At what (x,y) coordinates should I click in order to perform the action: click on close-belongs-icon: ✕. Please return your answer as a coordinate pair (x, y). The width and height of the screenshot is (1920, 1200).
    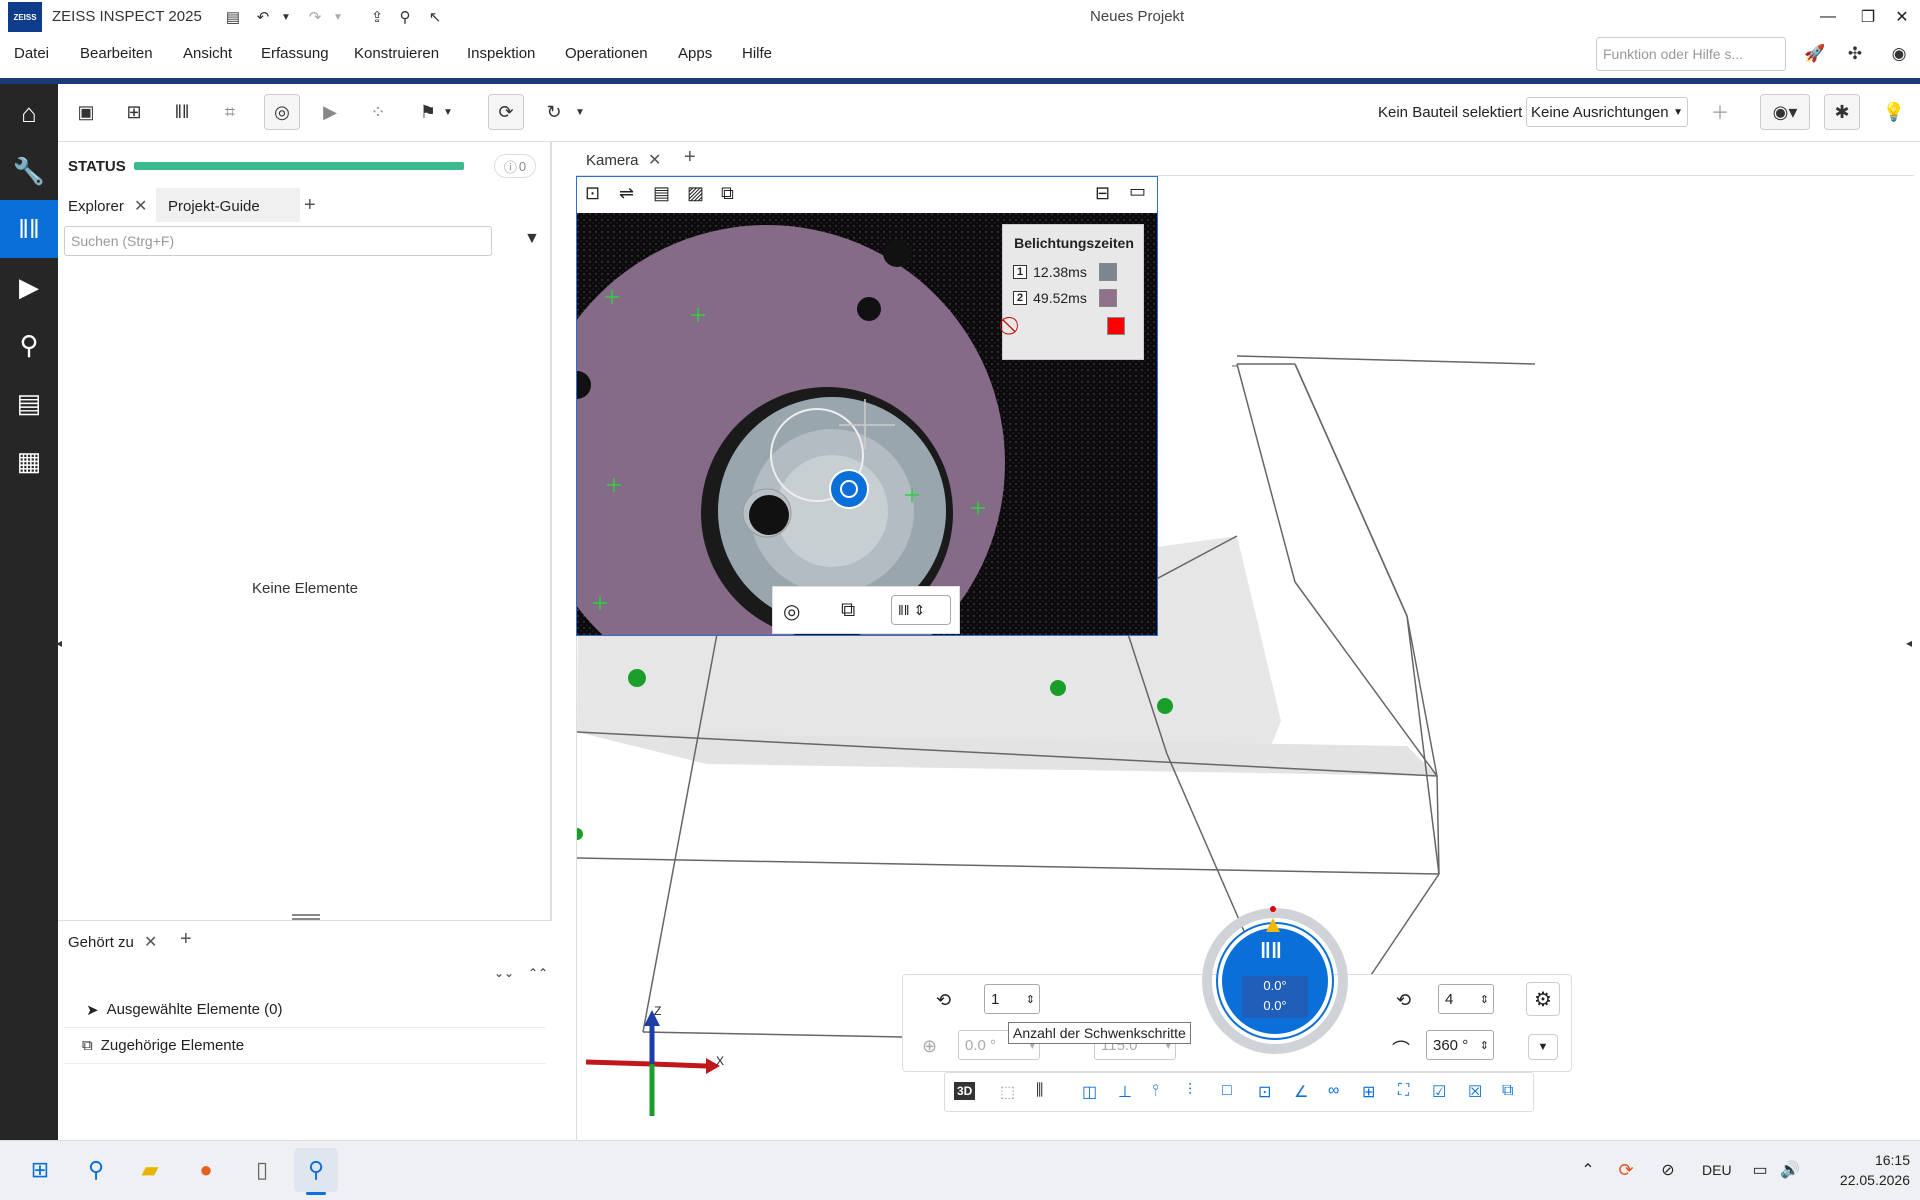
    Looking at the image, I should click on (150, 942).